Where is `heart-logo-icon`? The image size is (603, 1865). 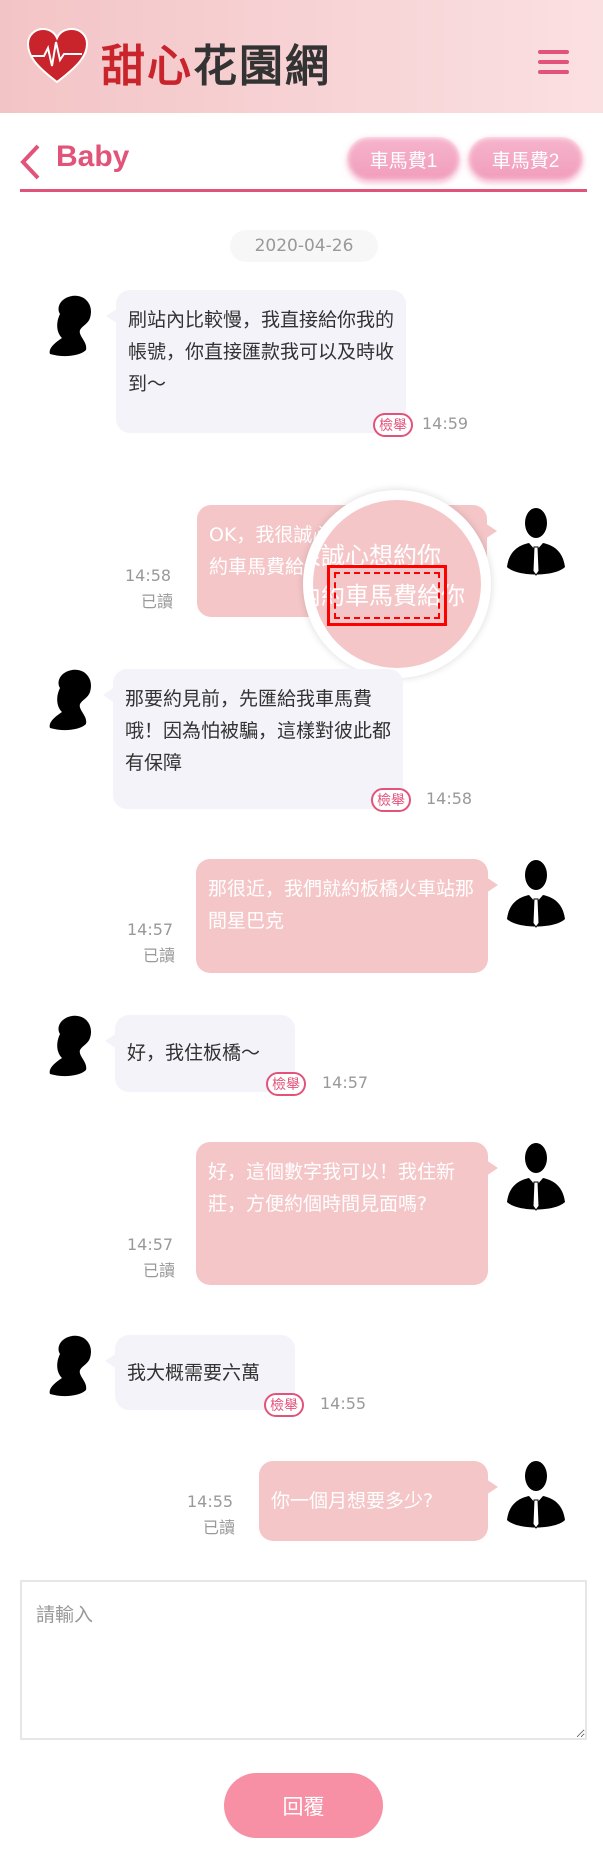 heart-logo-icon is located at coordinates (57, 56).